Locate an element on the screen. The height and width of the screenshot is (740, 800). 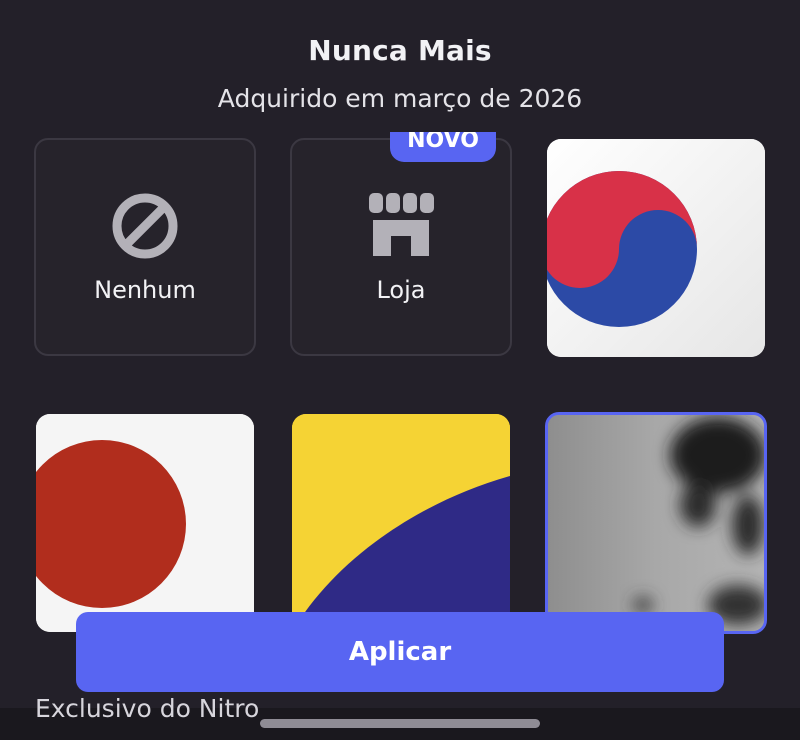
option-shop: Loja is located at coordinates (401, 247).